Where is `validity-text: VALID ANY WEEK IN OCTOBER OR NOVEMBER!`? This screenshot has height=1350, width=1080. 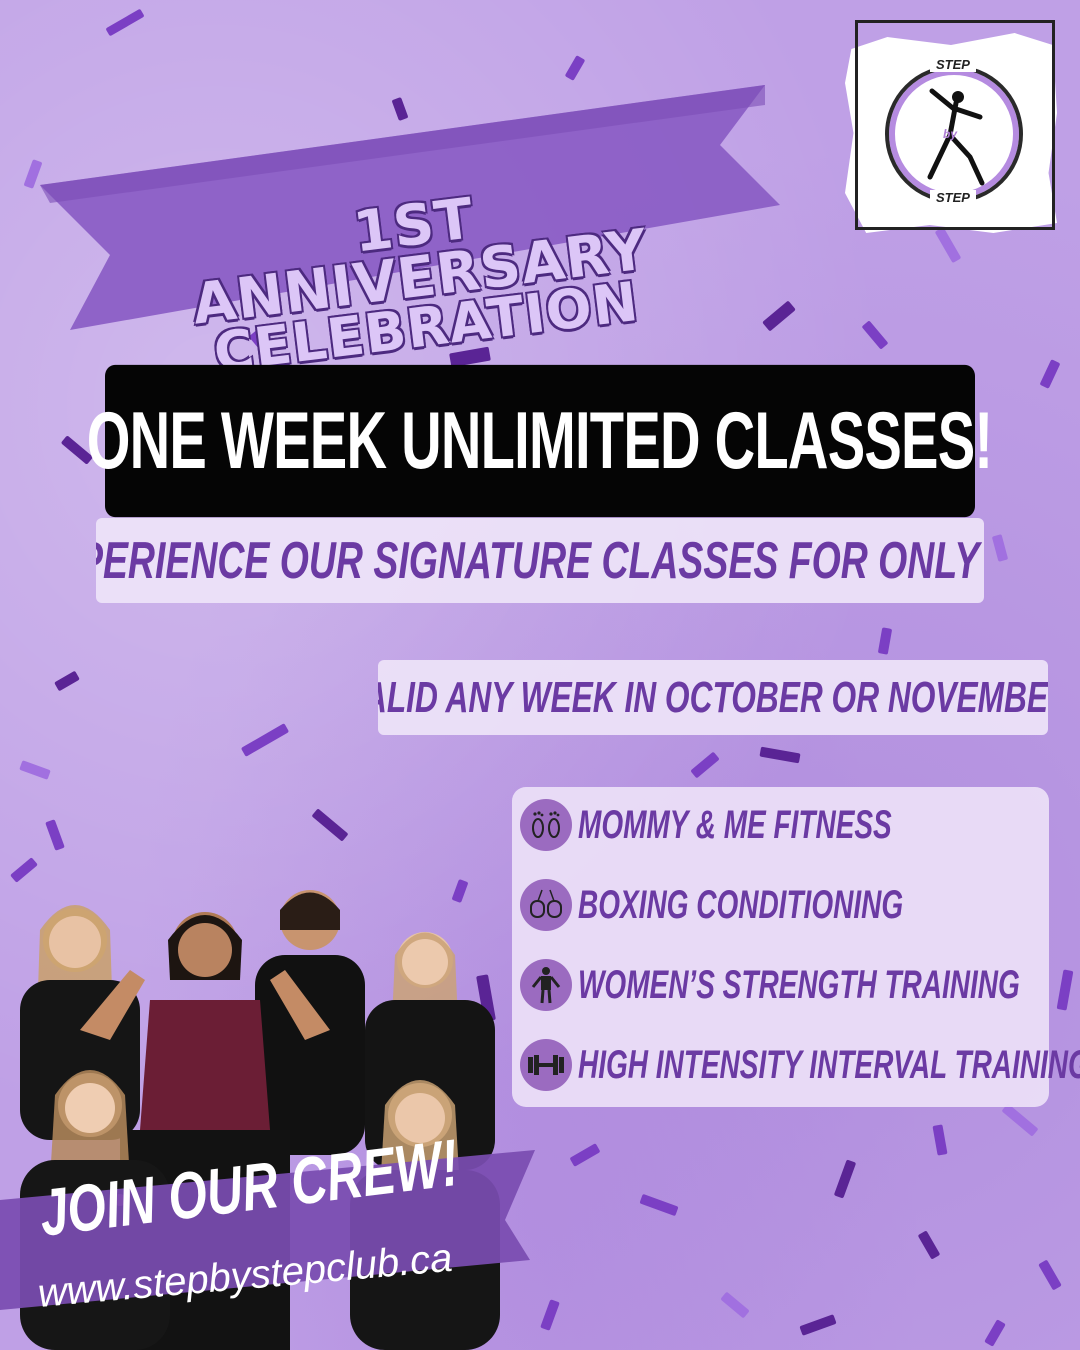 validity-text: VALID ANY WEEK IN OCTOBER OR NOVEMBER! is located at coordinates (713, 697).